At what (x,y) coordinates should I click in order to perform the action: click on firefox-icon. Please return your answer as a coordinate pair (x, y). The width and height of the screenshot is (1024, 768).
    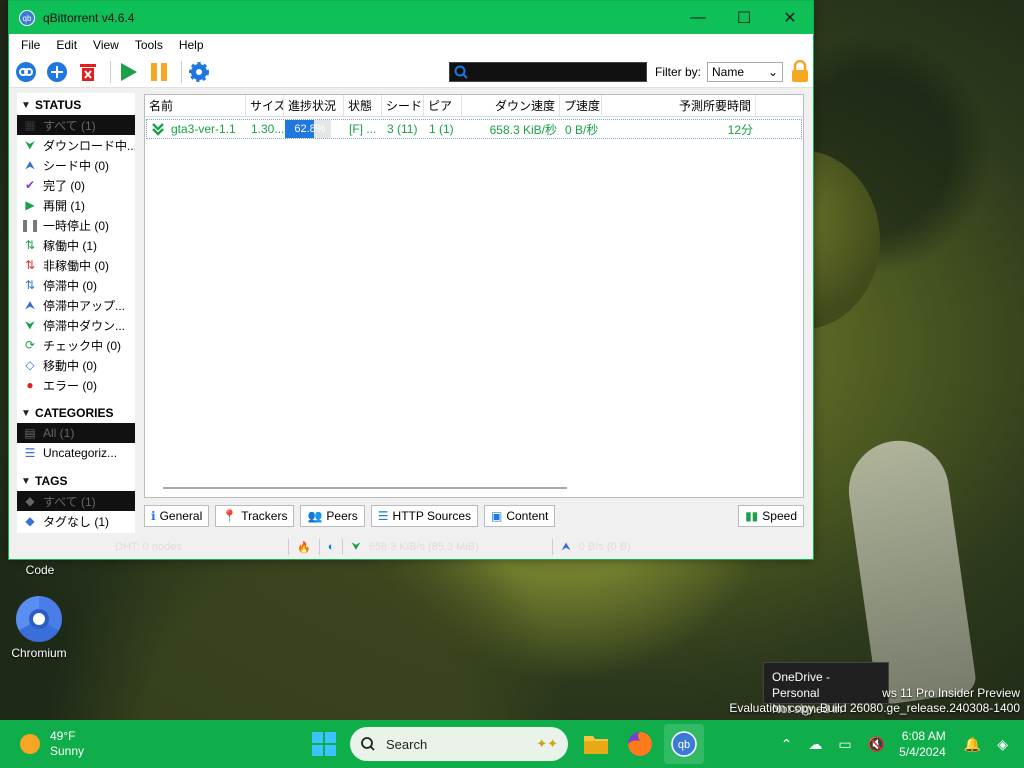
    Looking at the image, I should click on (640, 744).